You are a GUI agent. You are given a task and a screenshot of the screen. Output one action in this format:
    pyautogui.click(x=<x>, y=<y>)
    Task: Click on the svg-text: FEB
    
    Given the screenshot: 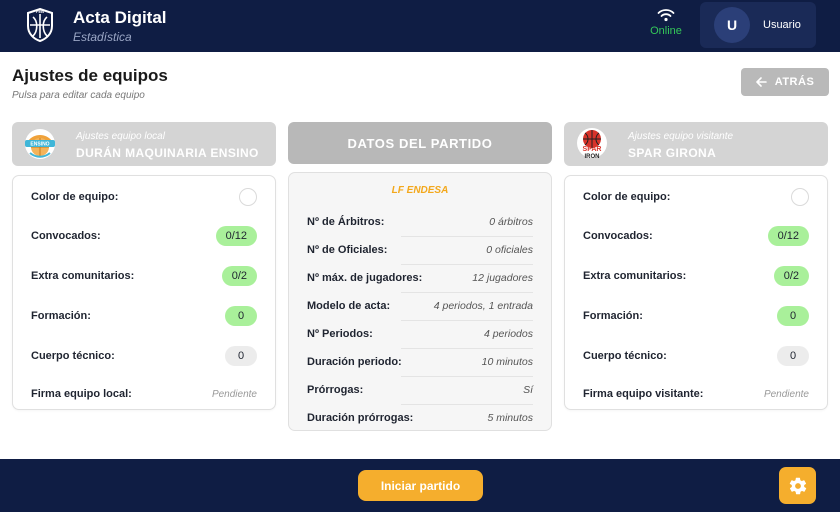 What is the action you would take?
    pyautogui.click(x=40, y=11)
    